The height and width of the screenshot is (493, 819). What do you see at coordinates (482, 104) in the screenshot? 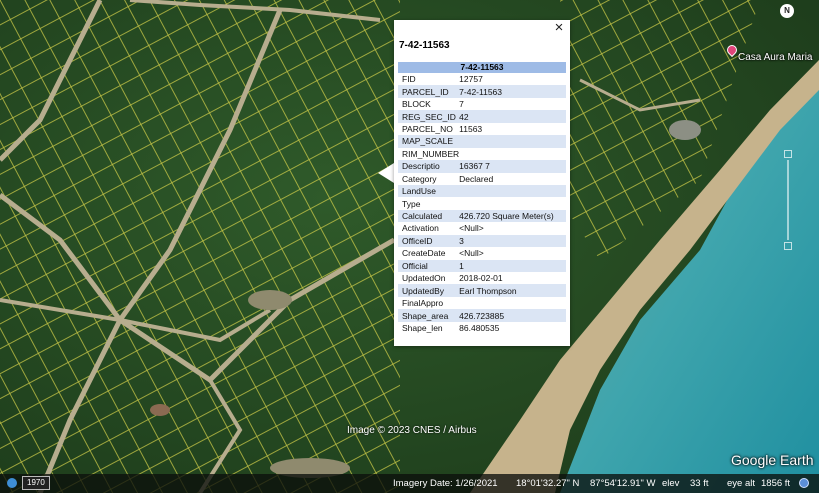
I see `table-row: BLOCK 7` at bounding box center [482, 104].